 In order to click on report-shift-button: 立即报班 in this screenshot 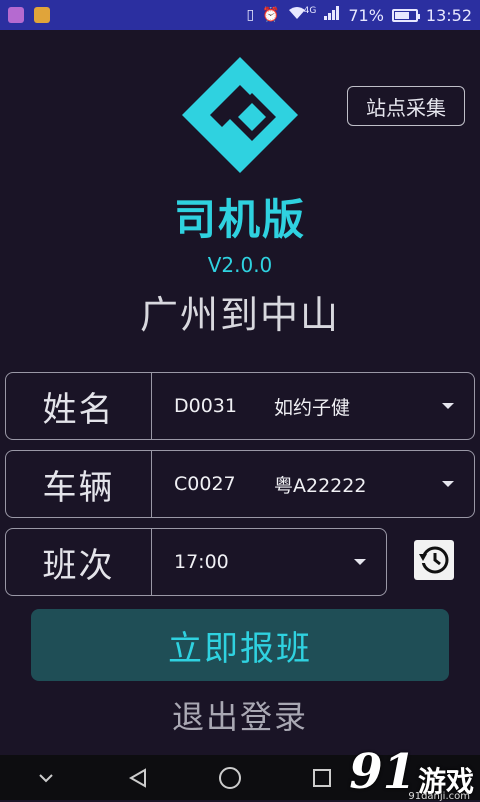, I will do `click(240, 645)`.